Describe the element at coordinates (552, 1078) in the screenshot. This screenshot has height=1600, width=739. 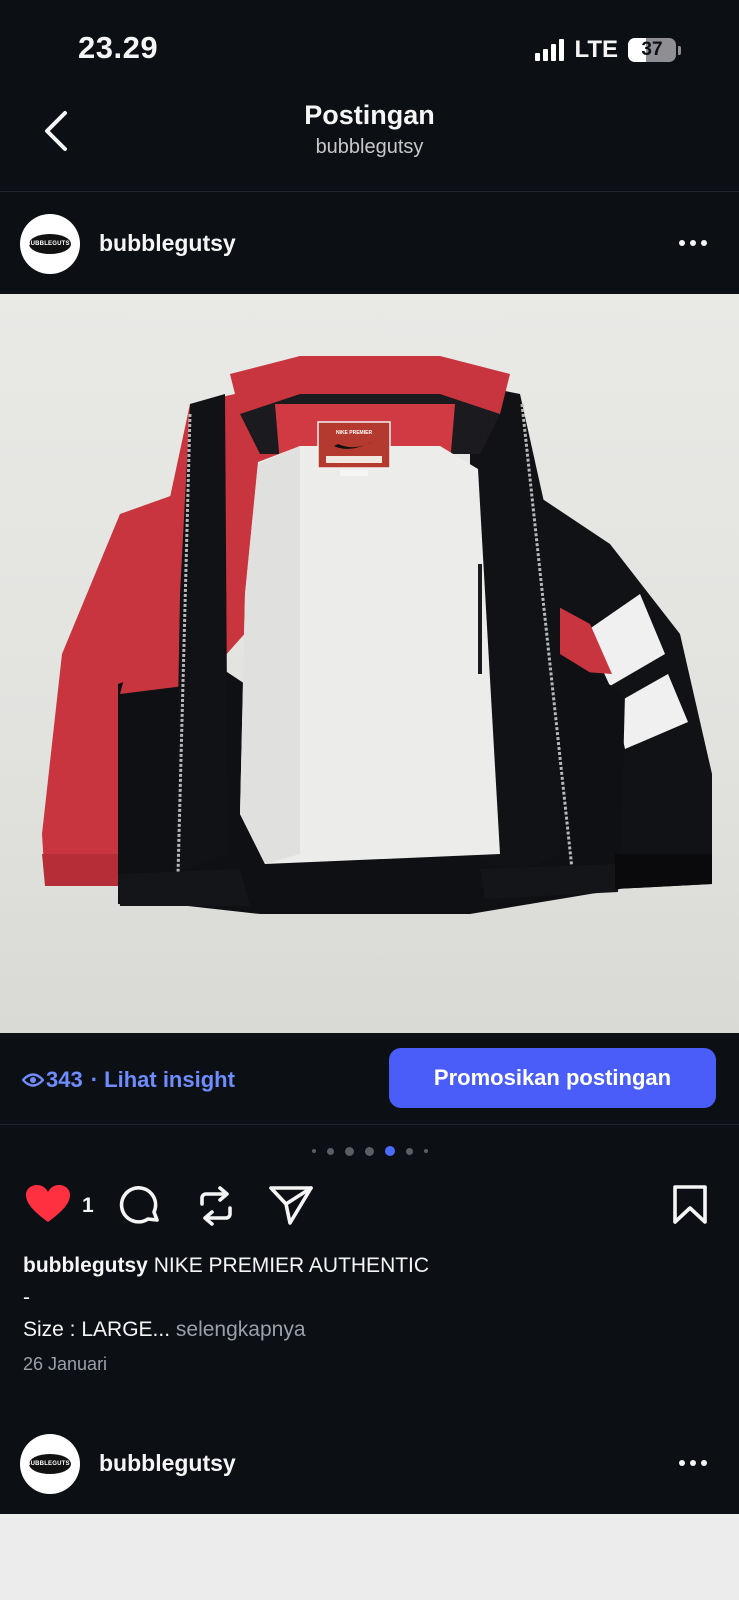
I see `promote-post-button: Promosikan postingan` at that location.